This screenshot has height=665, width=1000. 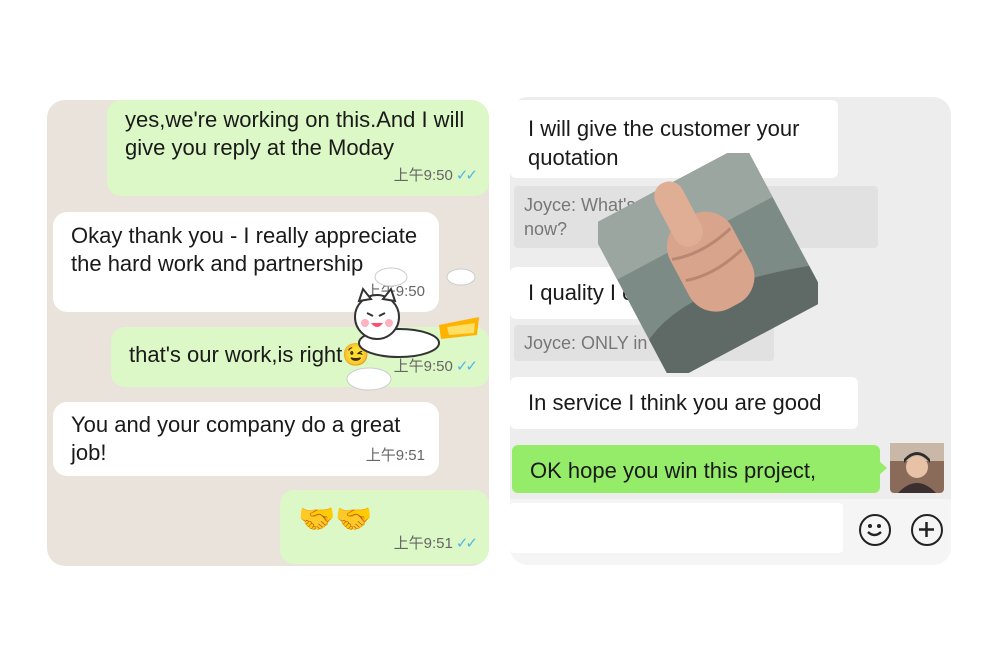 I want to click on message-composer, so click(x=730, y=532).